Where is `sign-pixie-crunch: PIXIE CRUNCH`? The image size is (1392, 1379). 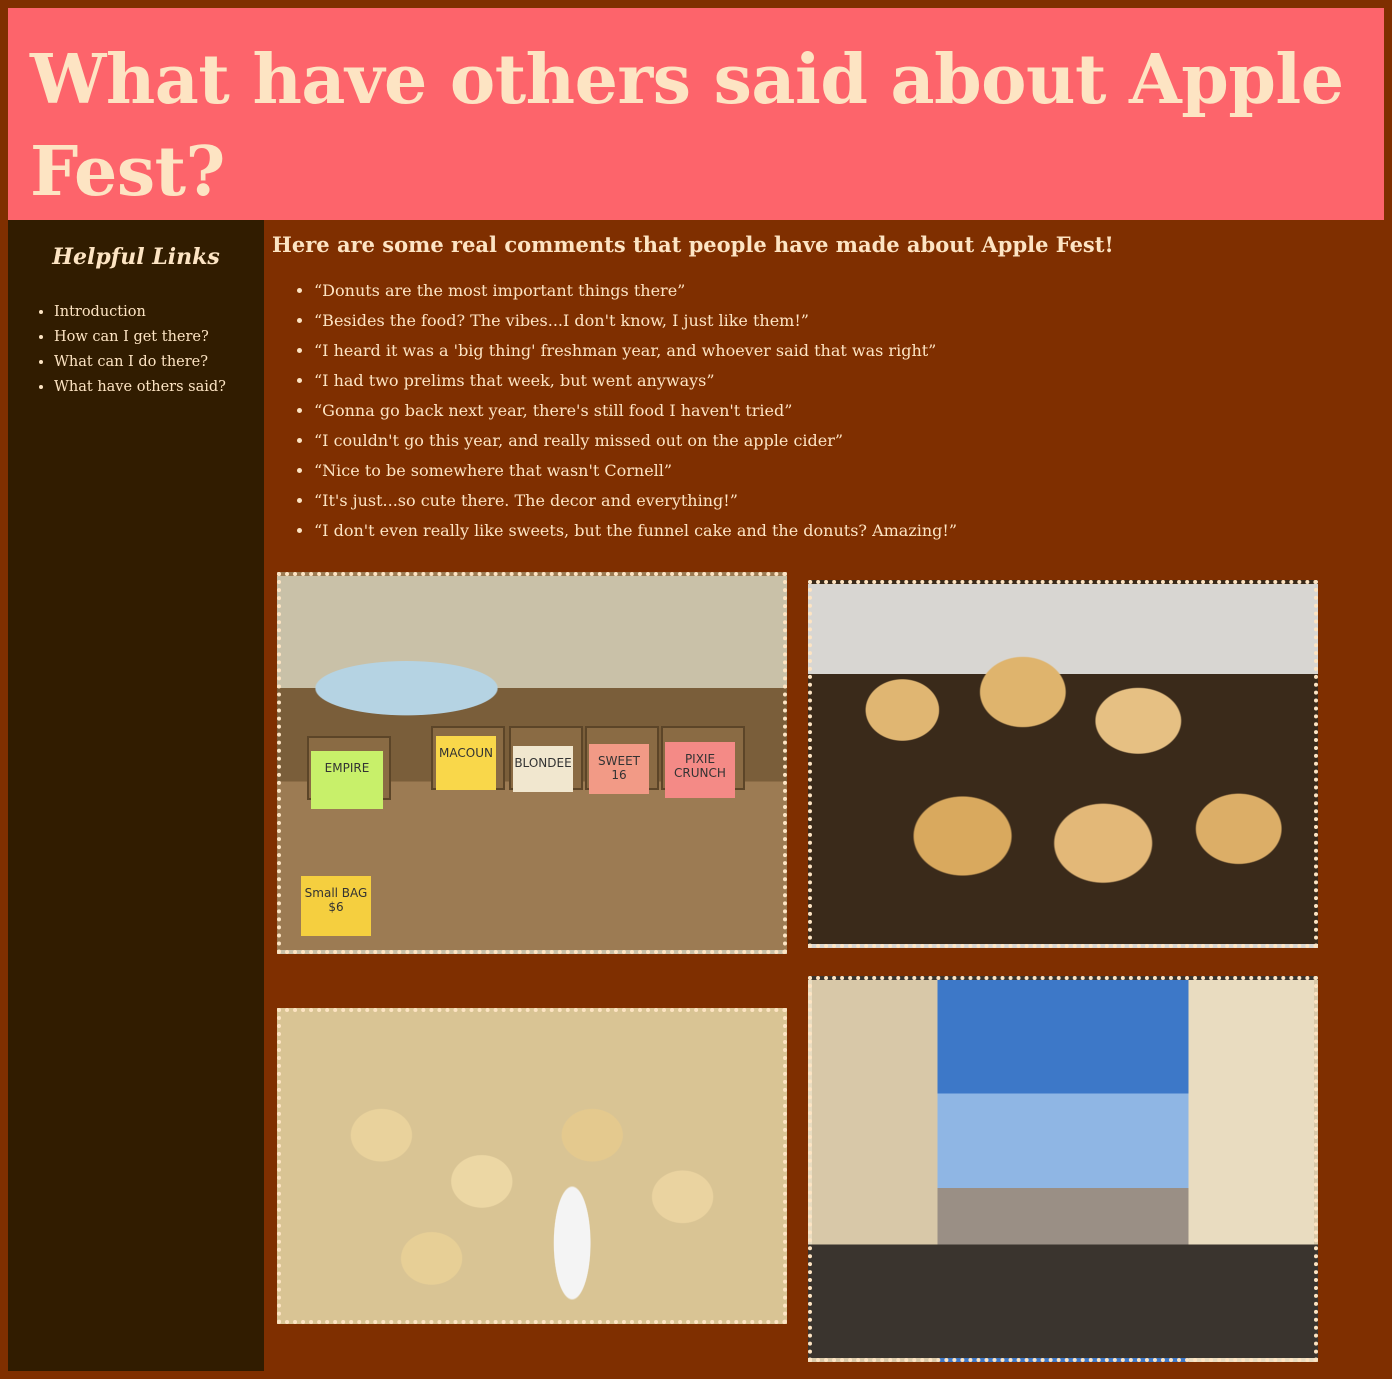 sign-pixie-crunch: PIXIE CRUNCH is located at coordinates (700, 770).